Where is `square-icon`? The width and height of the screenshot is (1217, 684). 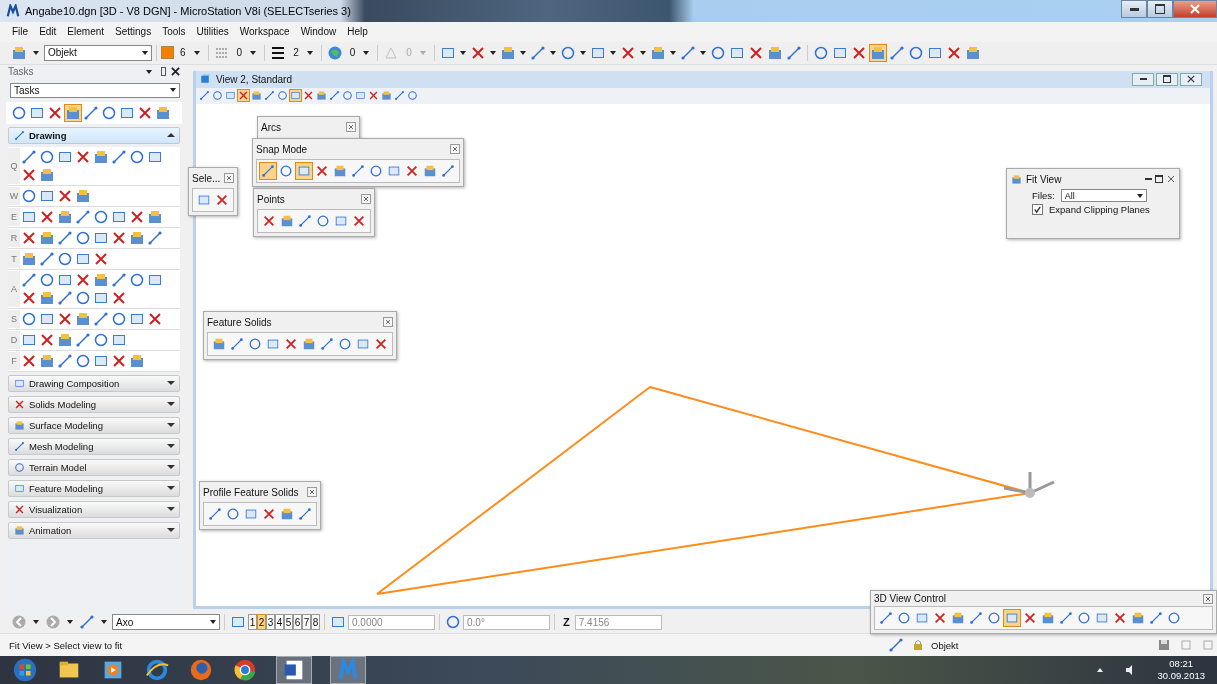
square-icon is located at coordinates (295, 96).